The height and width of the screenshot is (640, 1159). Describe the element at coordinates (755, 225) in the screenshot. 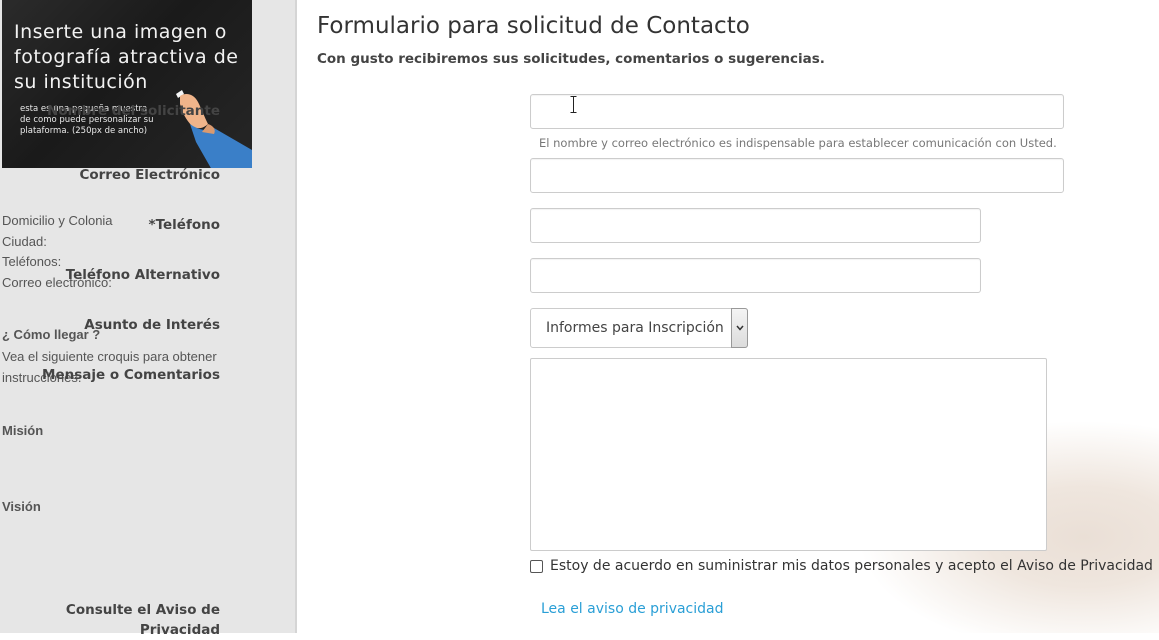

I see `phone-field` at that location.